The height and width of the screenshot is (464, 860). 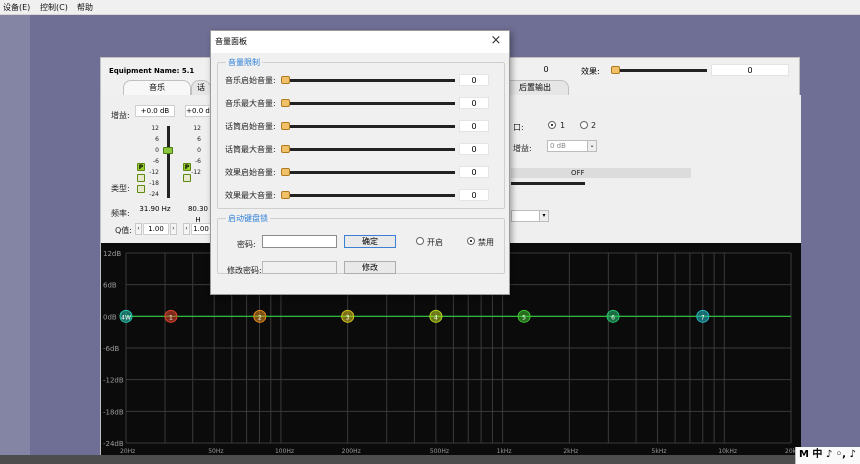 I want to click on tick-minus-6: -6, so click(x=156, y=161).